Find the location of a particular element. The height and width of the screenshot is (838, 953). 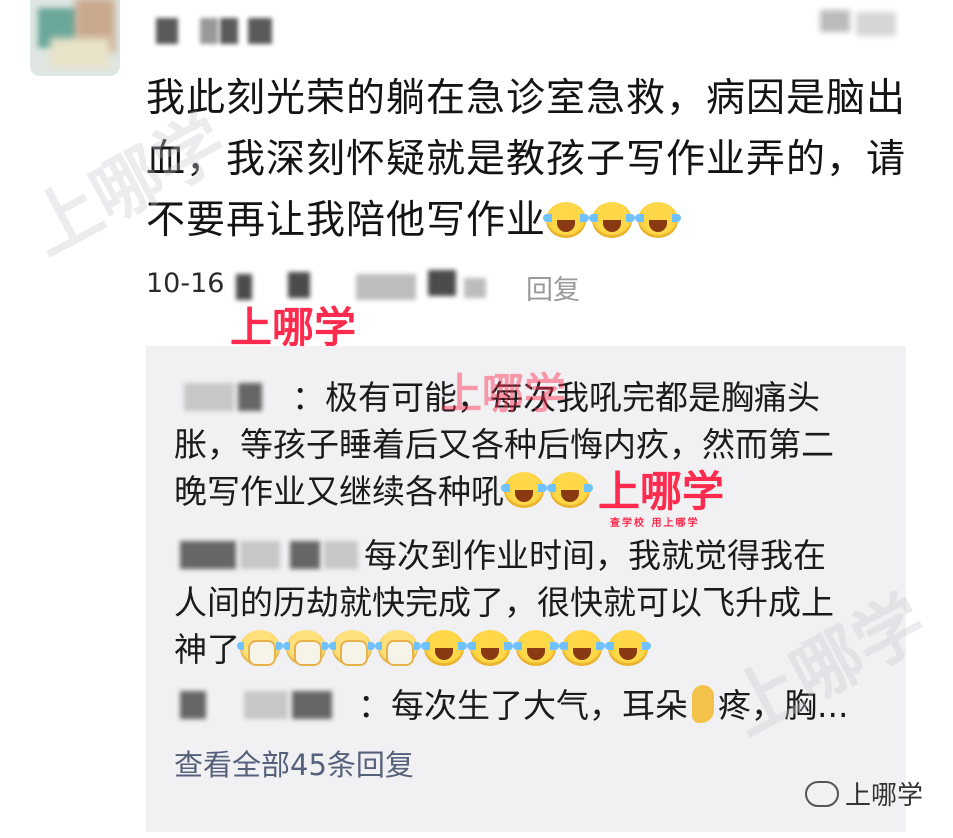

reply-text: 晚写作业又继续各种吼 is located at coordinates (339, 491).